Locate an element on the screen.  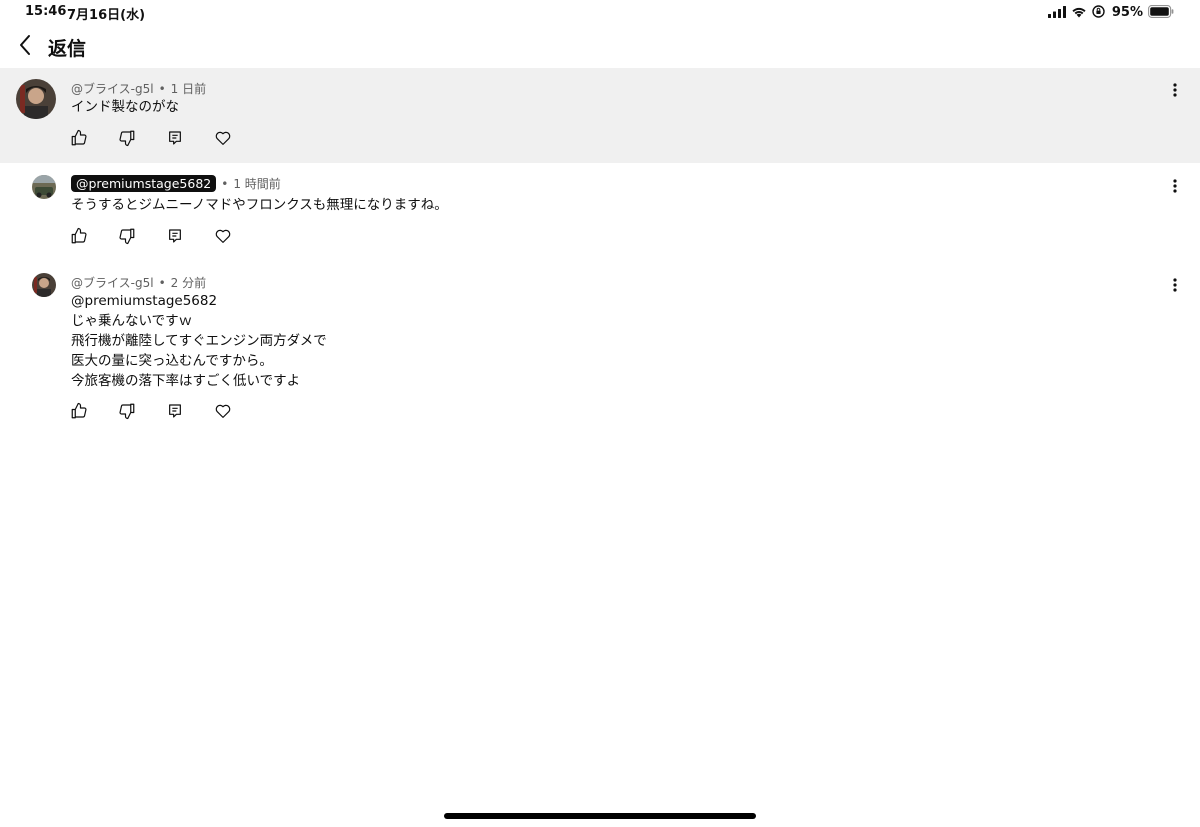
comment-time: 1 日前 is located at coordinates (188, 89).